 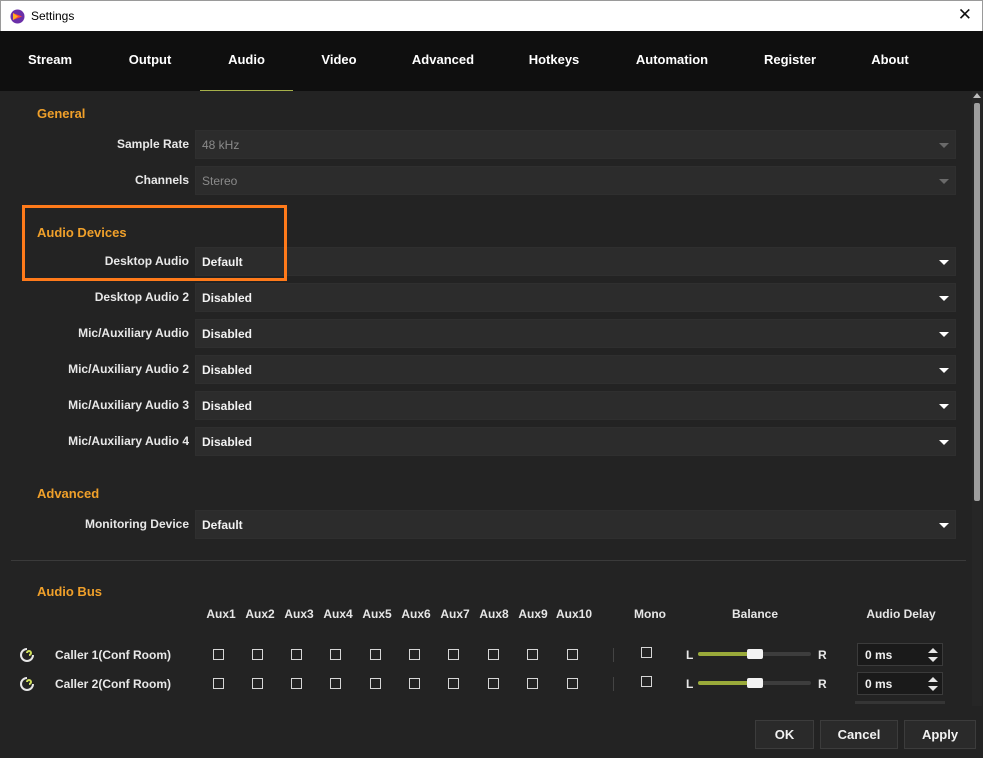 I want to click on mono-header: Mono, so click(x=650, y=614).